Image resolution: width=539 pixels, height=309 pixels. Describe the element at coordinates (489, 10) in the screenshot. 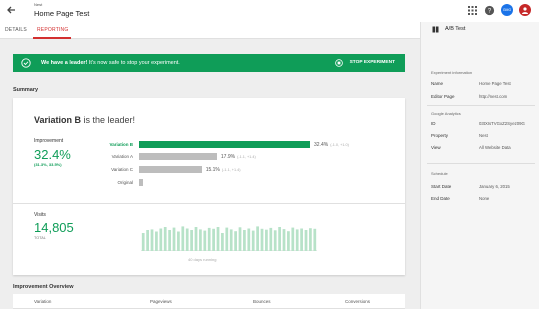

I see `help-icon: ?` at that location.